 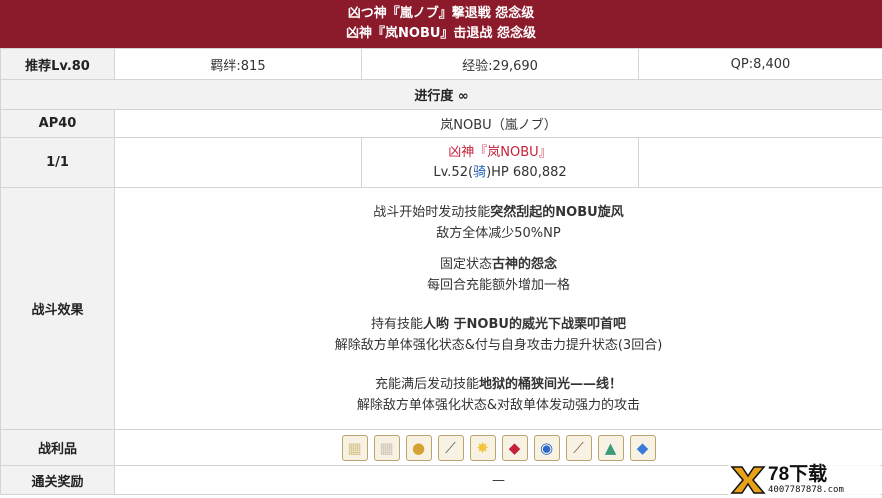 What do you see at coordinates (453, 172) in the screenshot?
I see `enemy-level: Lv.52(` at bounding box center [453, 172].